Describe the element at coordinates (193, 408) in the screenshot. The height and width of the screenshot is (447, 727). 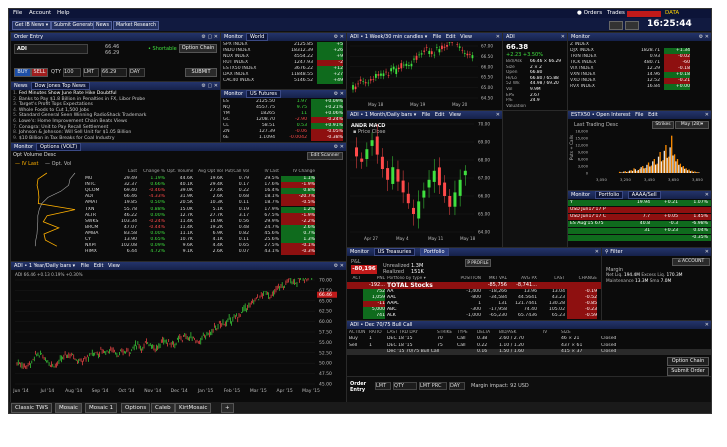
I see `tab-kirtmosaic: KirtMosaic` at that location.